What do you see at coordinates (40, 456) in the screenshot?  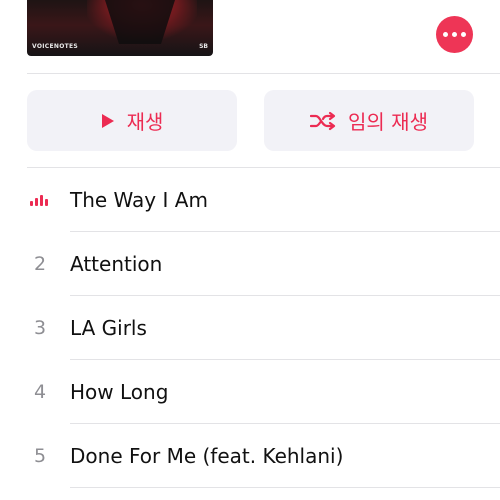 I see `track-number: 5` at bounding box center [40, 456].